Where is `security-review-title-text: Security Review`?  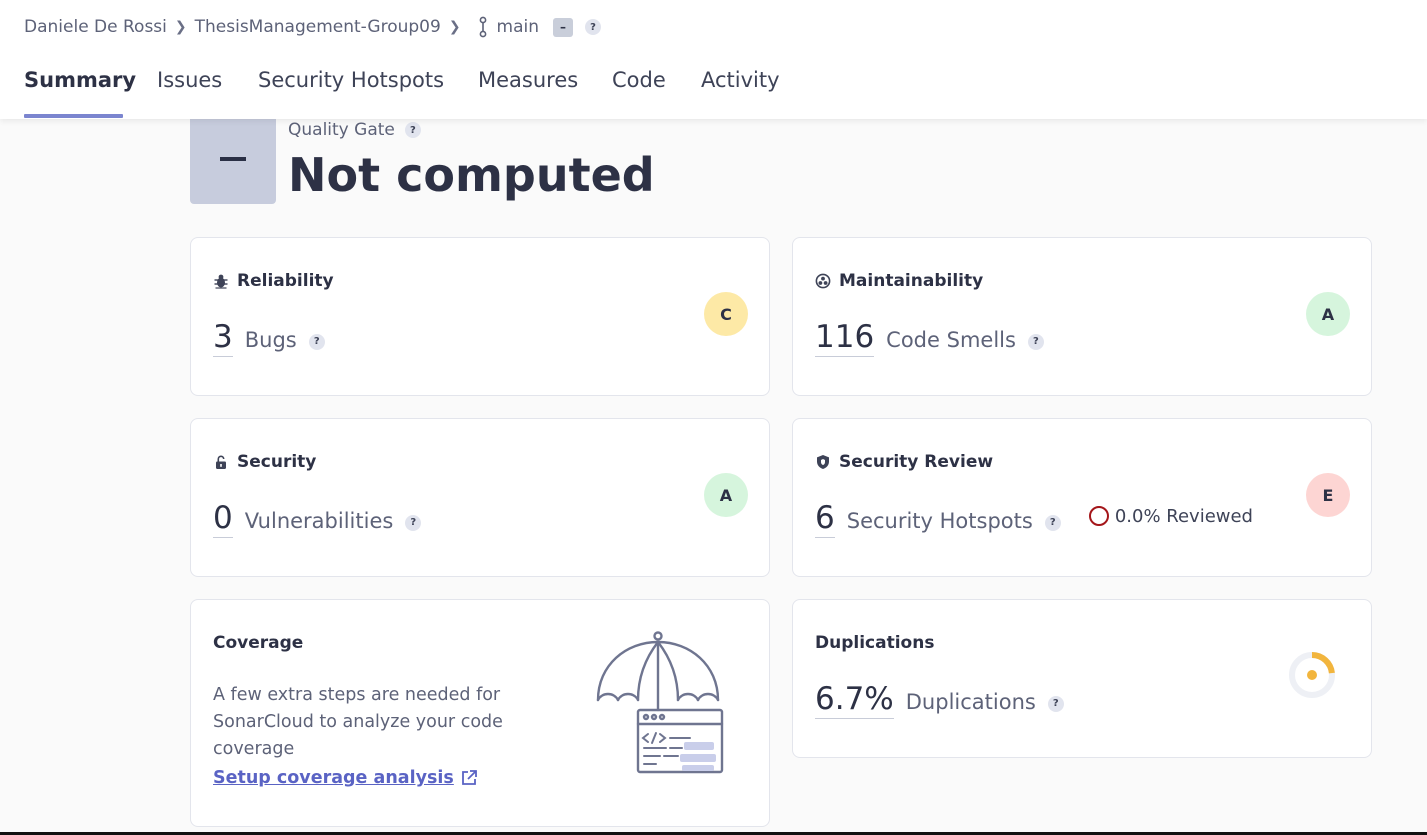 security-review-title-text: Security Review is located at coordinates (916, 462).